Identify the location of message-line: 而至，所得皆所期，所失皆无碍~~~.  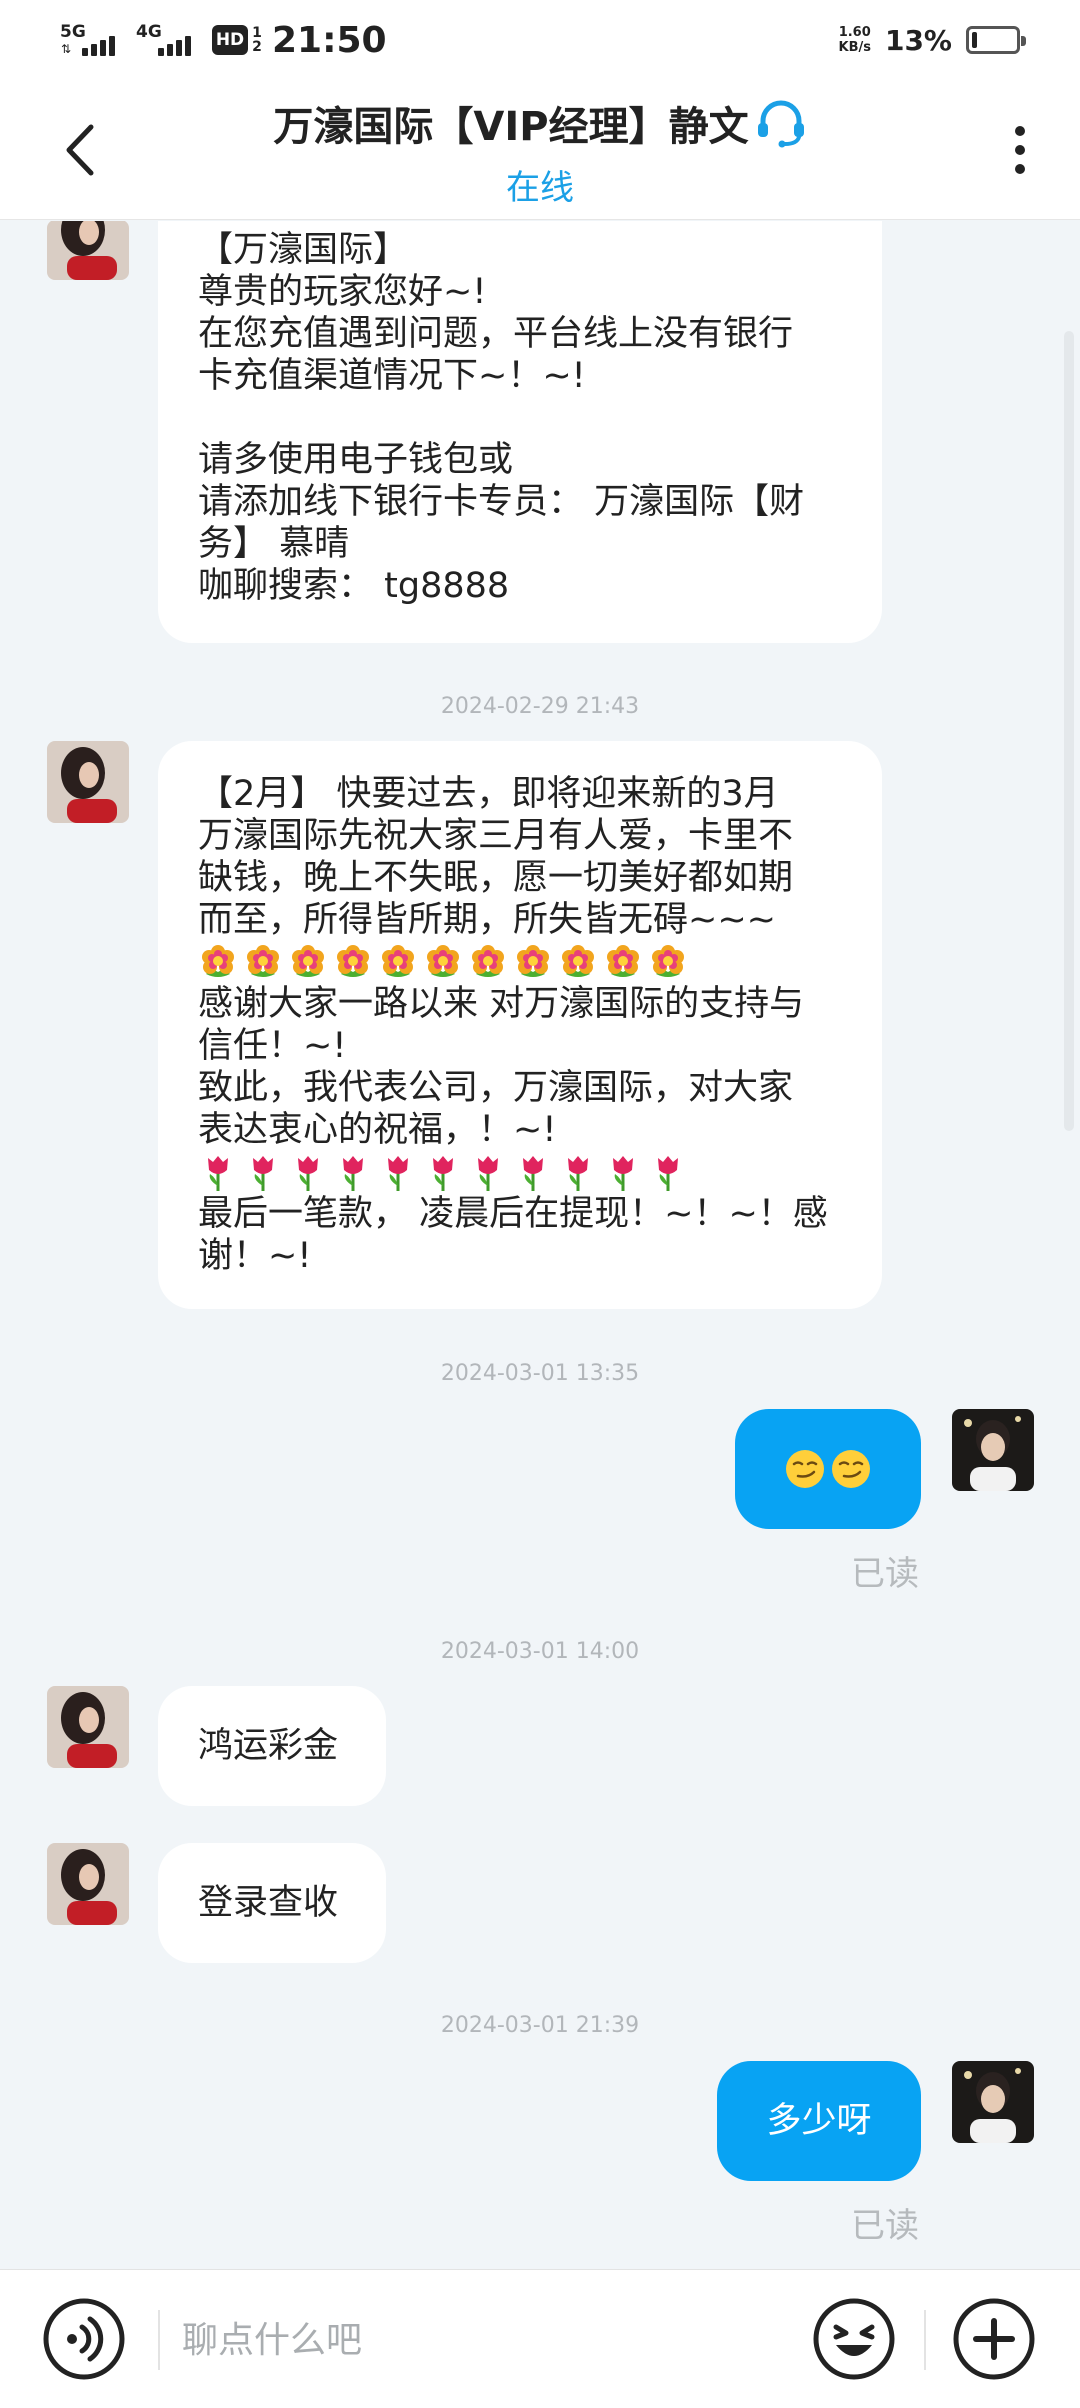
(487, 920).